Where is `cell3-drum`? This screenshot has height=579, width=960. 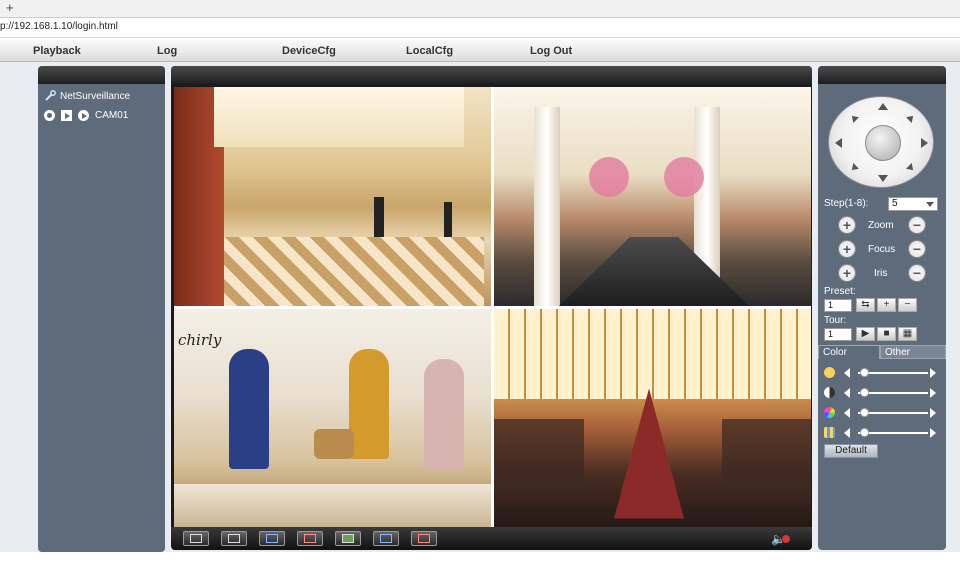 cell3-drum is located at coordinates (334, 443).